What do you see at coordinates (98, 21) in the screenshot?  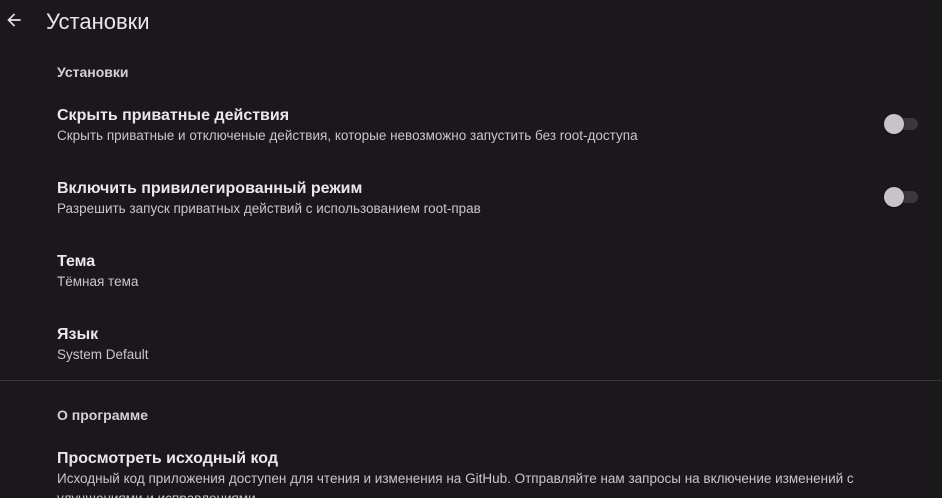 I see `page-title: Установки` at bounding box center [98, 21].